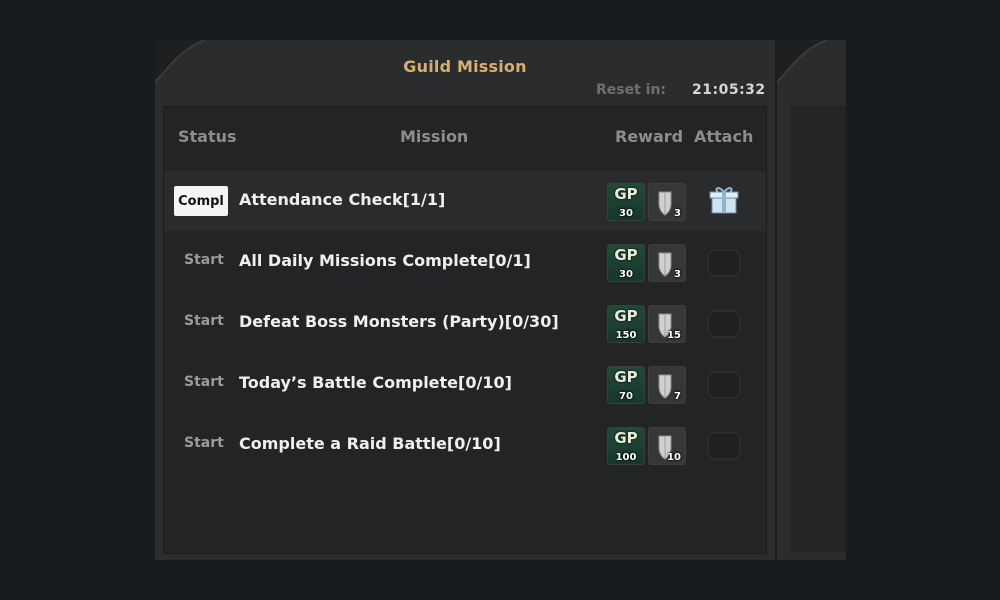 The image size is (1000, 600). Describe the element at coordinates (399, 321) in the screenshot. I see `mission-name: Defeat Boss Monsters (Party)[0/30]` at that location.